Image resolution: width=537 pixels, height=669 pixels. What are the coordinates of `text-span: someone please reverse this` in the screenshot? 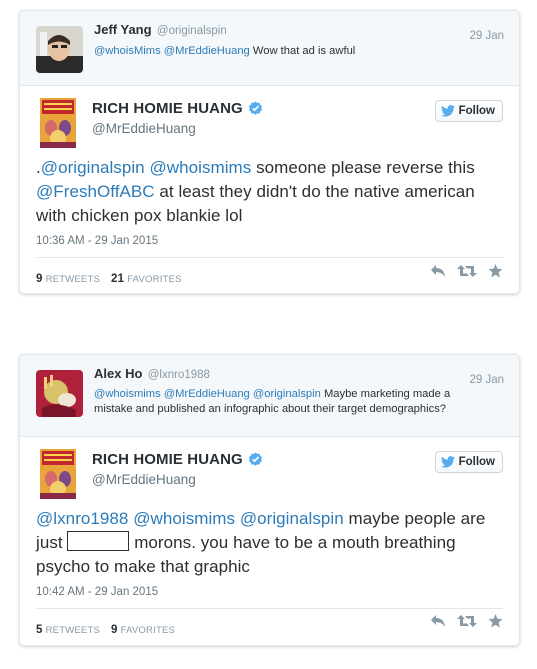 It's located at (363, 167).